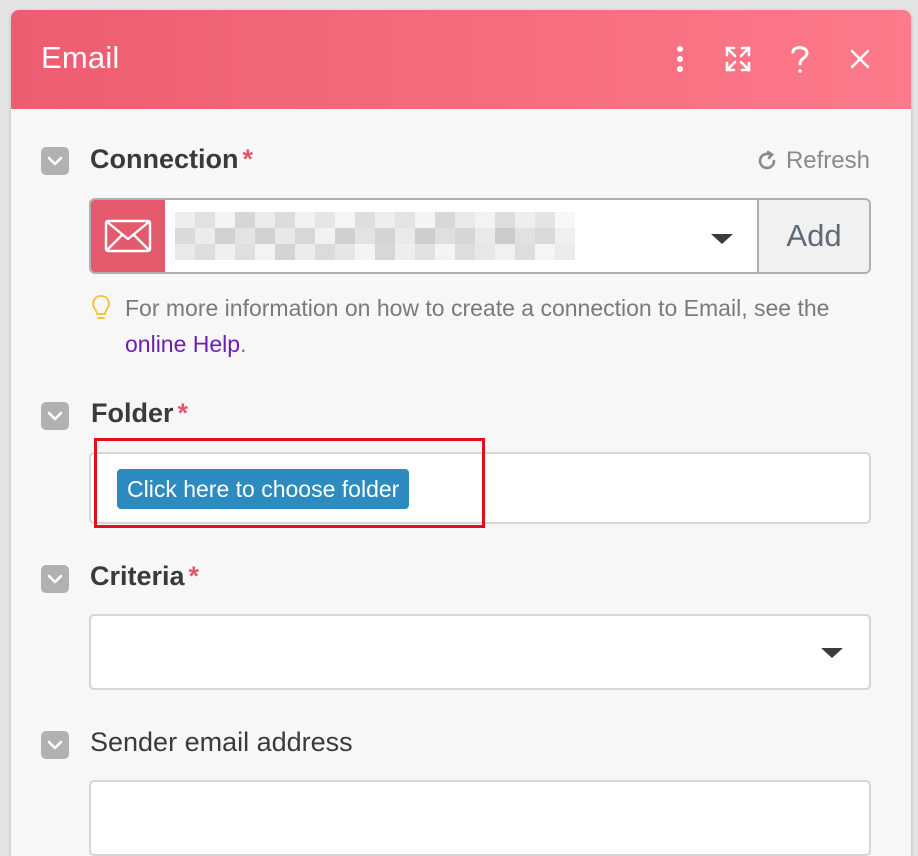 The image size is (918, 856). What do you see at coordinates (182, 344) in the screenshot?
I see `online-help-link: online Help` at bounding box center [182, 344].